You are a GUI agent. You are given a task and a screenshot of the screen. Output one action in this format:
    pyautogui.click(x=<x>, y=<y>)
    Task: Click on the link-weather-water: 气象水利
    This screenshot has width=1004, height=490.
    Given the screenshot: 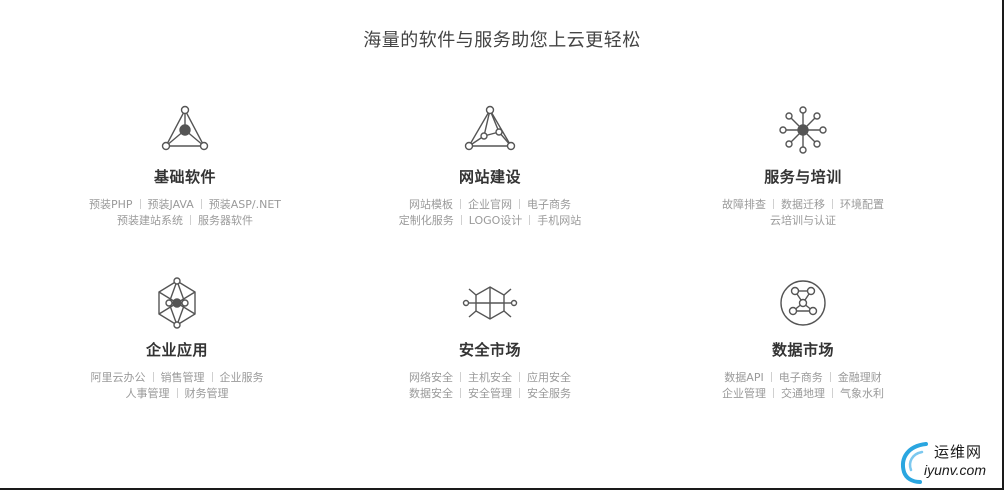 What is the action you would take?
    pyautogui.click(x=862, y=393)
    